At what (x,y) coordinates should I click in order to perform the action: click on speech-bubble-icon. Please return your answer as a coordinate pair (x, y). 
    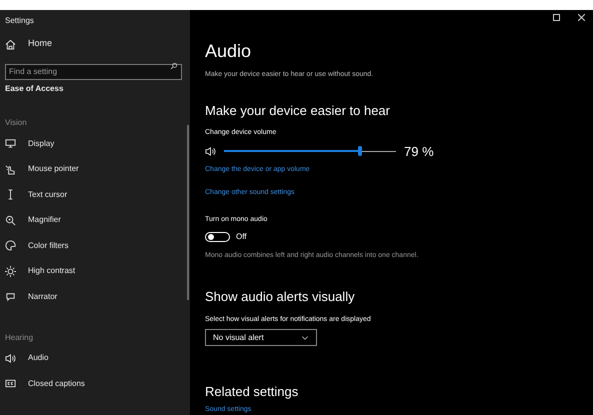
    Looking at the image, I should click on (10, 296).